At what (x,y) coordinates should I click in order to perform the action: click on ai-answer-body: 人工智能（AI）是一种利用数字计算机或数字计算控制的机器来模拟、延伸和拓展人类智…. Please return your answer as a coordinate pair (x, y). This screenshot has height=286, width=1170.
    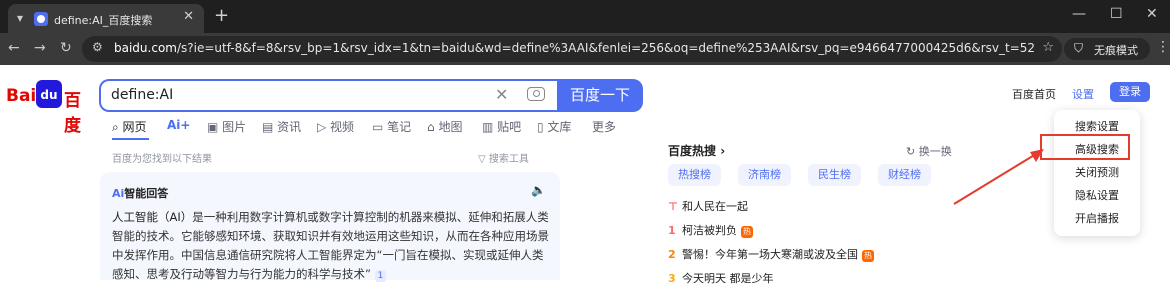
    Looking at the image, I should click on (332, 246).